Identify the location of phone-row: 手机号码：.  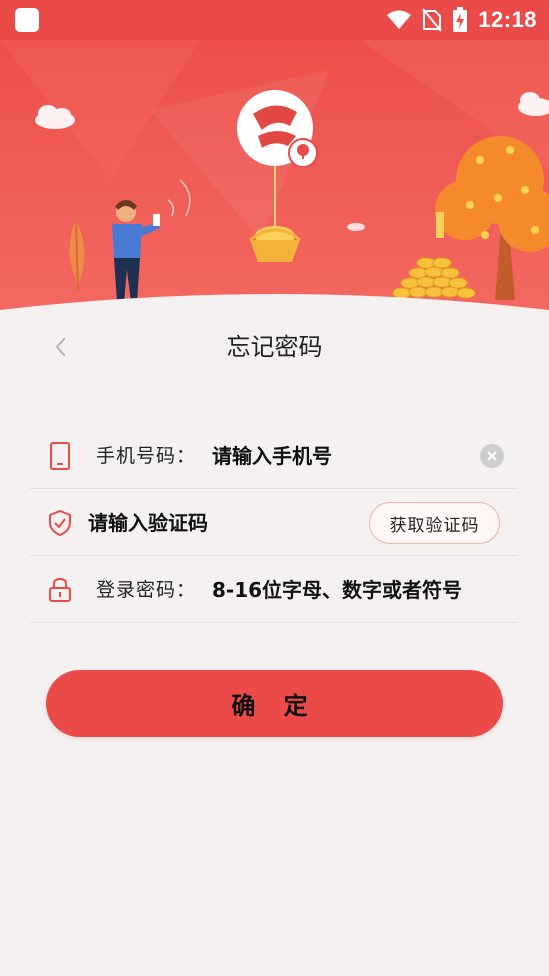
(274, 456).